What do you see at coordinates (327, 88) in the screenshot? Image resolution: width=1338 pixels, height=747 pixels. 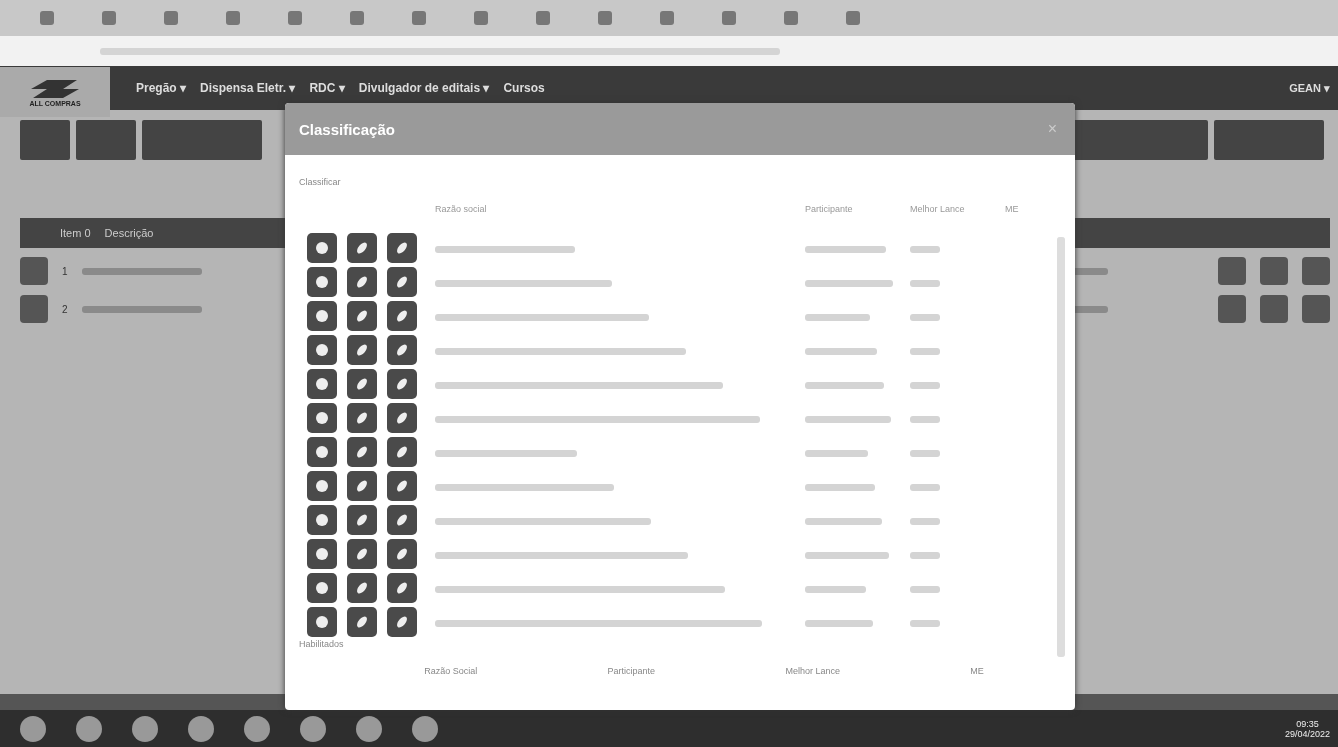 I see `menu-item: RDC ▾` at bounding box center [327, 88].